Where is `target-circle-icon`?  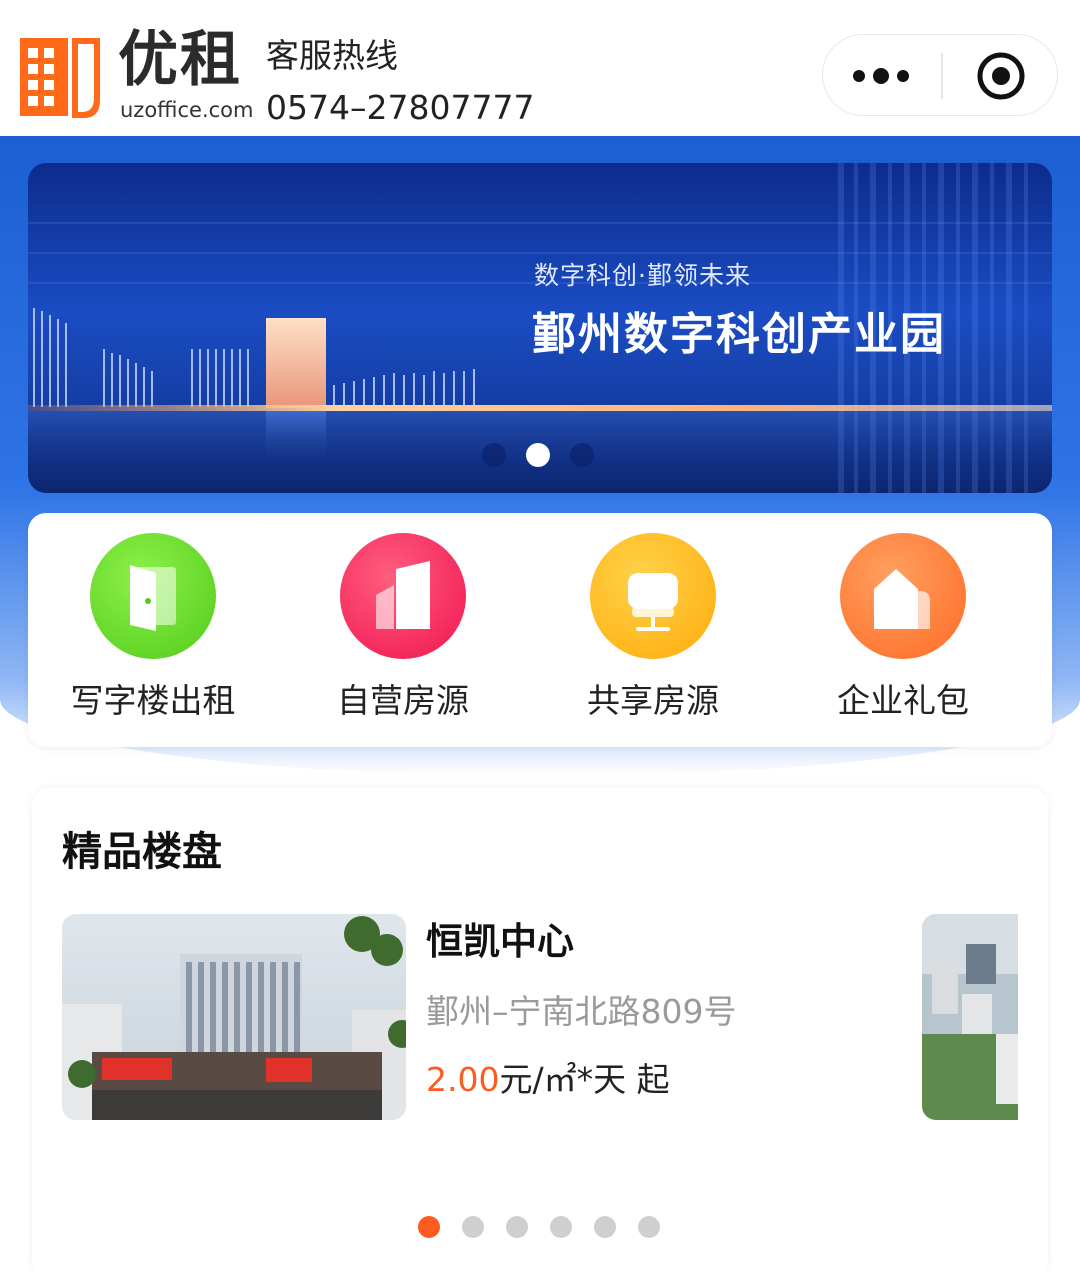 target-circle-icon is located at coordinates (1001, 76).